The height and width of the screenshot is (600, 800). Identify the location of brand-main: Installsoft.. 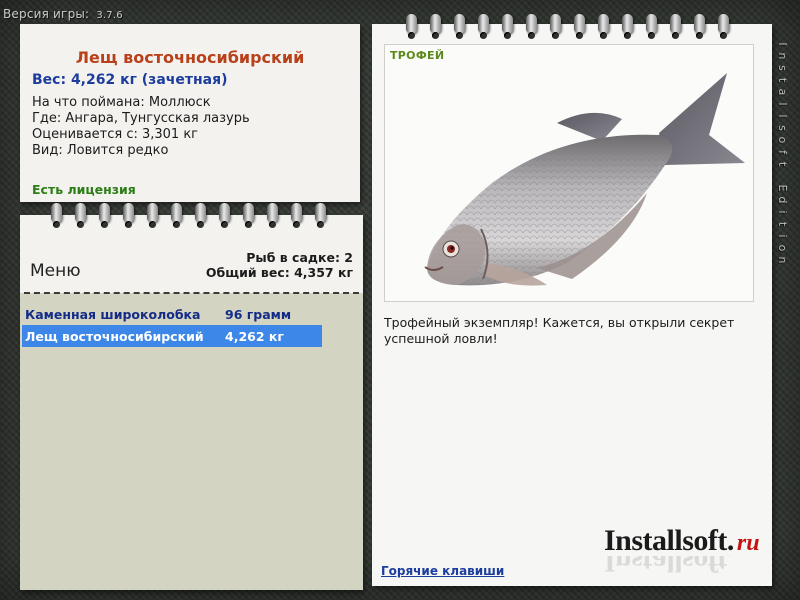
(669, 540).